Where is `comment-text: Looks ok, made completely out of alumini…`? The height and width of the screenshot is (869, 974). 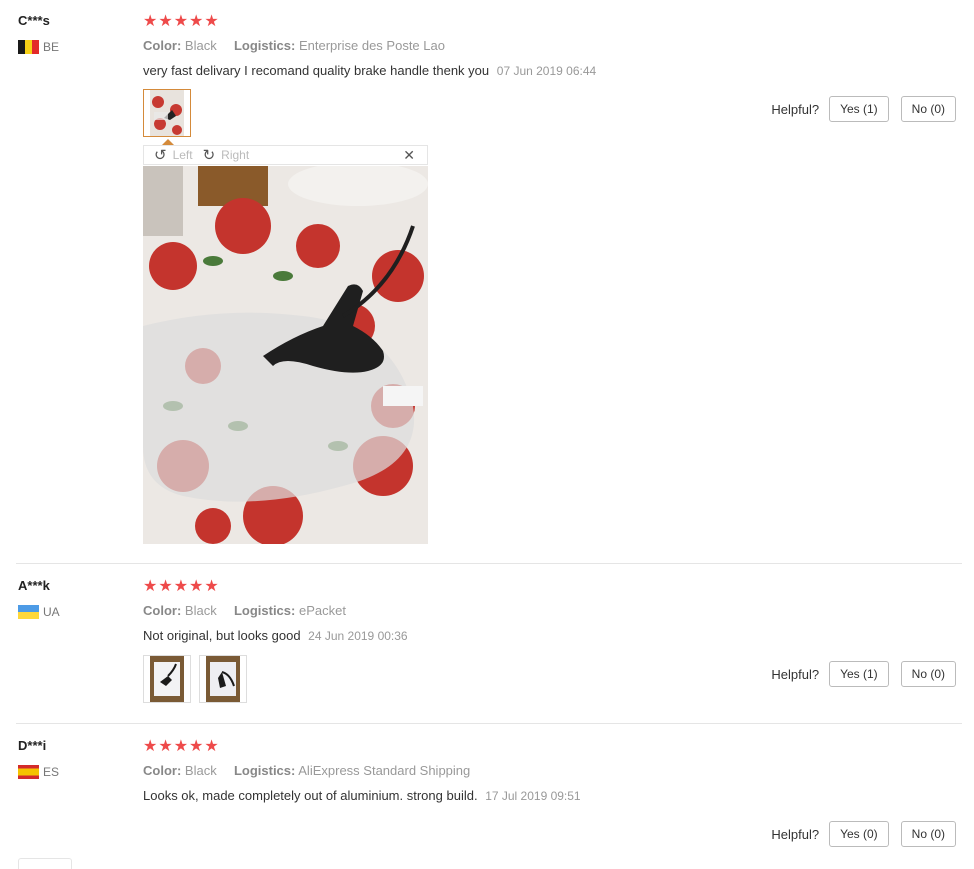
comment-text: Looks ok, made completely out of alumini… is located at coordinates (310, 795).